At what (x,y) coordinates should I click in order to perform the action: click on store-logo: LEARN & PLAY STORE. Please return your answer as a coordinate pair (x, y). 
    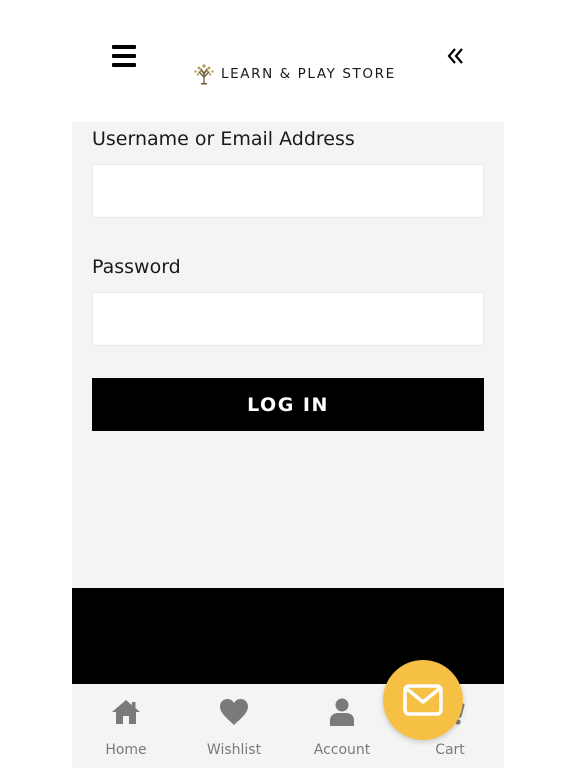
    Looking at the image, I should click on (294, 74).